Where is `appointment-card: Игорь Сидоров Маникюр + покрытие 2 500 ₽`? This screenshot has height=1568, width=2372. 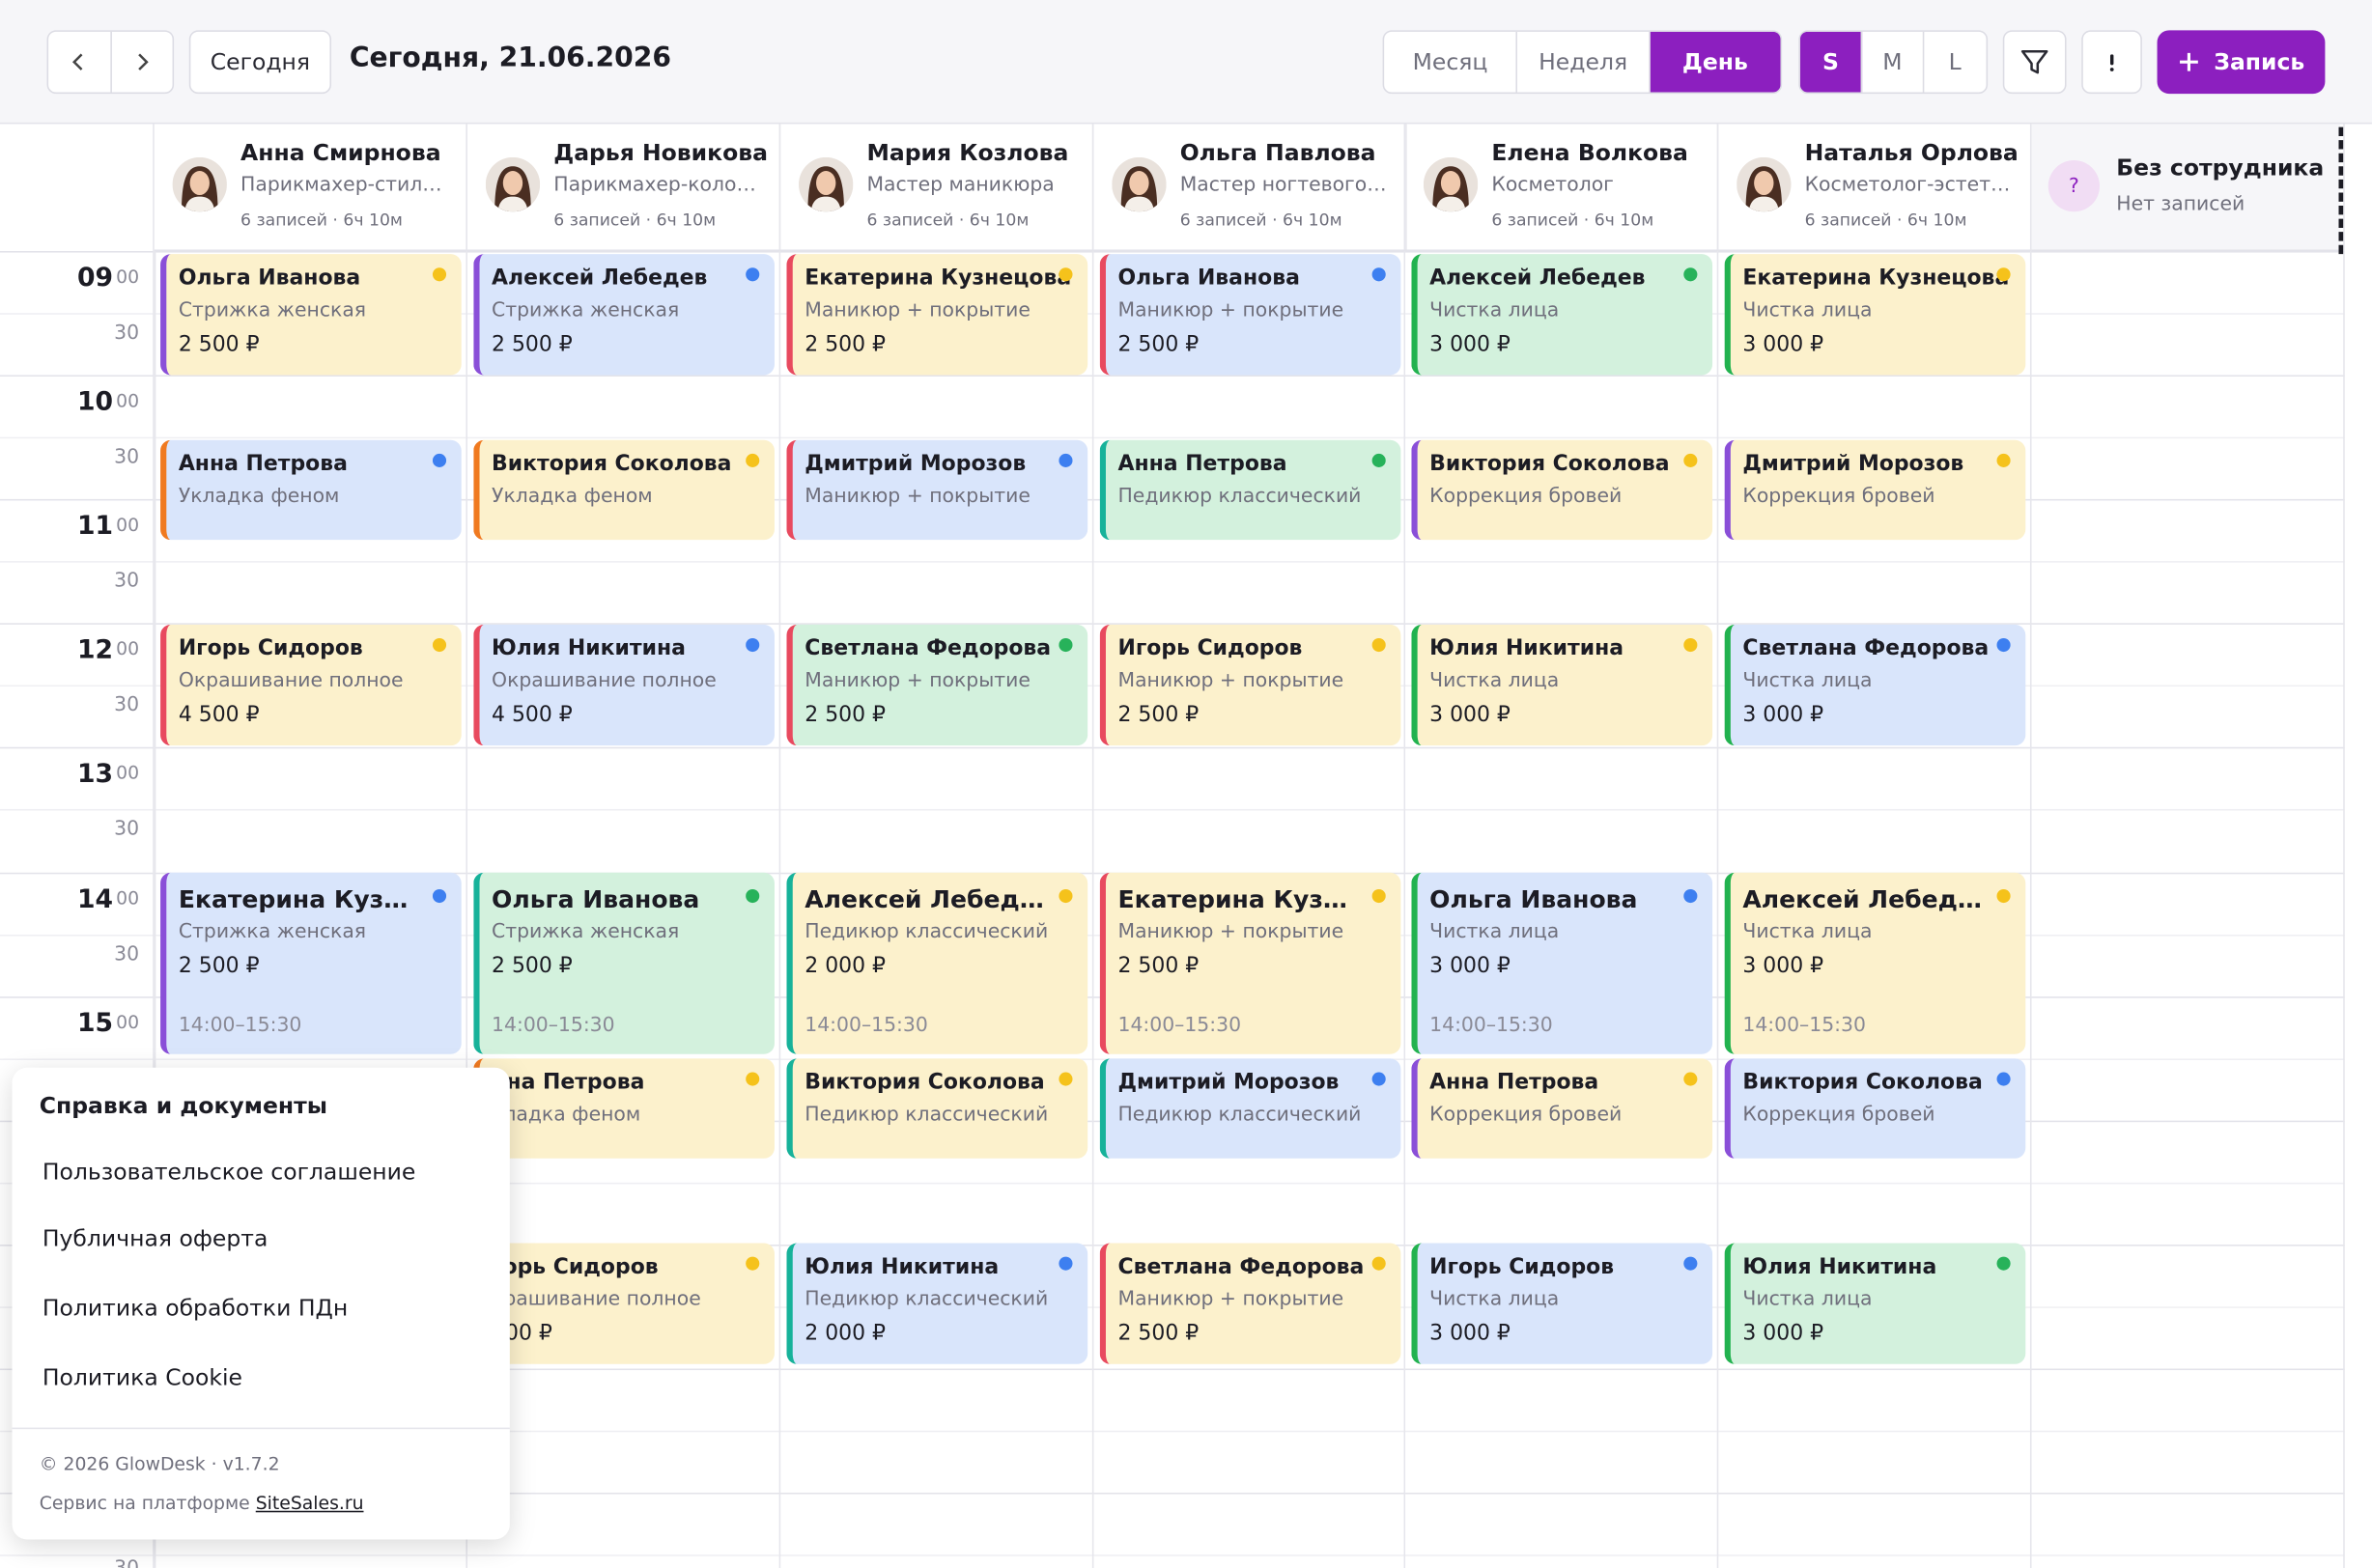 appointment-card: Игорь Сидоров Маникюр + покрытие 2 500 ₽ is located at coordinates (1250, 685).